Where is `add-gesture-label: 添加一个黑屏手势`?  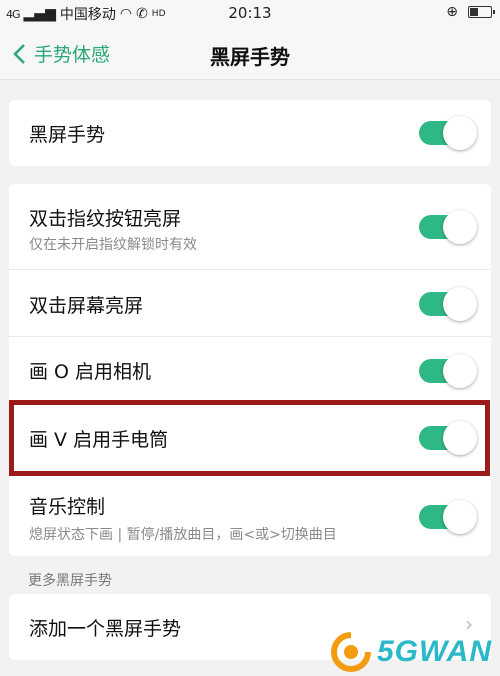 add-gesture-label: 添加一个黑屏手势 is located at coordinates (105, 629).